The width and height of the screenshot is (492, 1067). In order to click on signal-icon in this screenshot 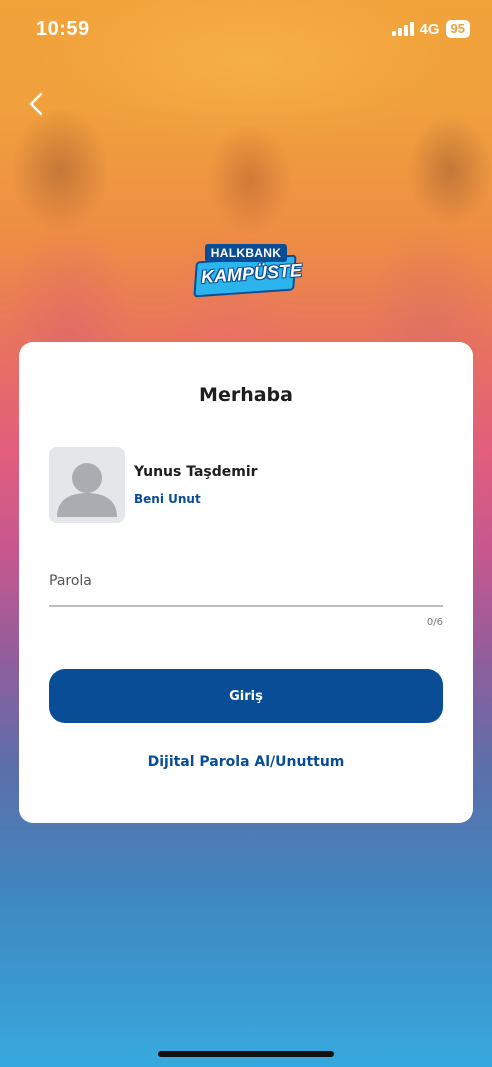, I will do `click(402, 29)`.